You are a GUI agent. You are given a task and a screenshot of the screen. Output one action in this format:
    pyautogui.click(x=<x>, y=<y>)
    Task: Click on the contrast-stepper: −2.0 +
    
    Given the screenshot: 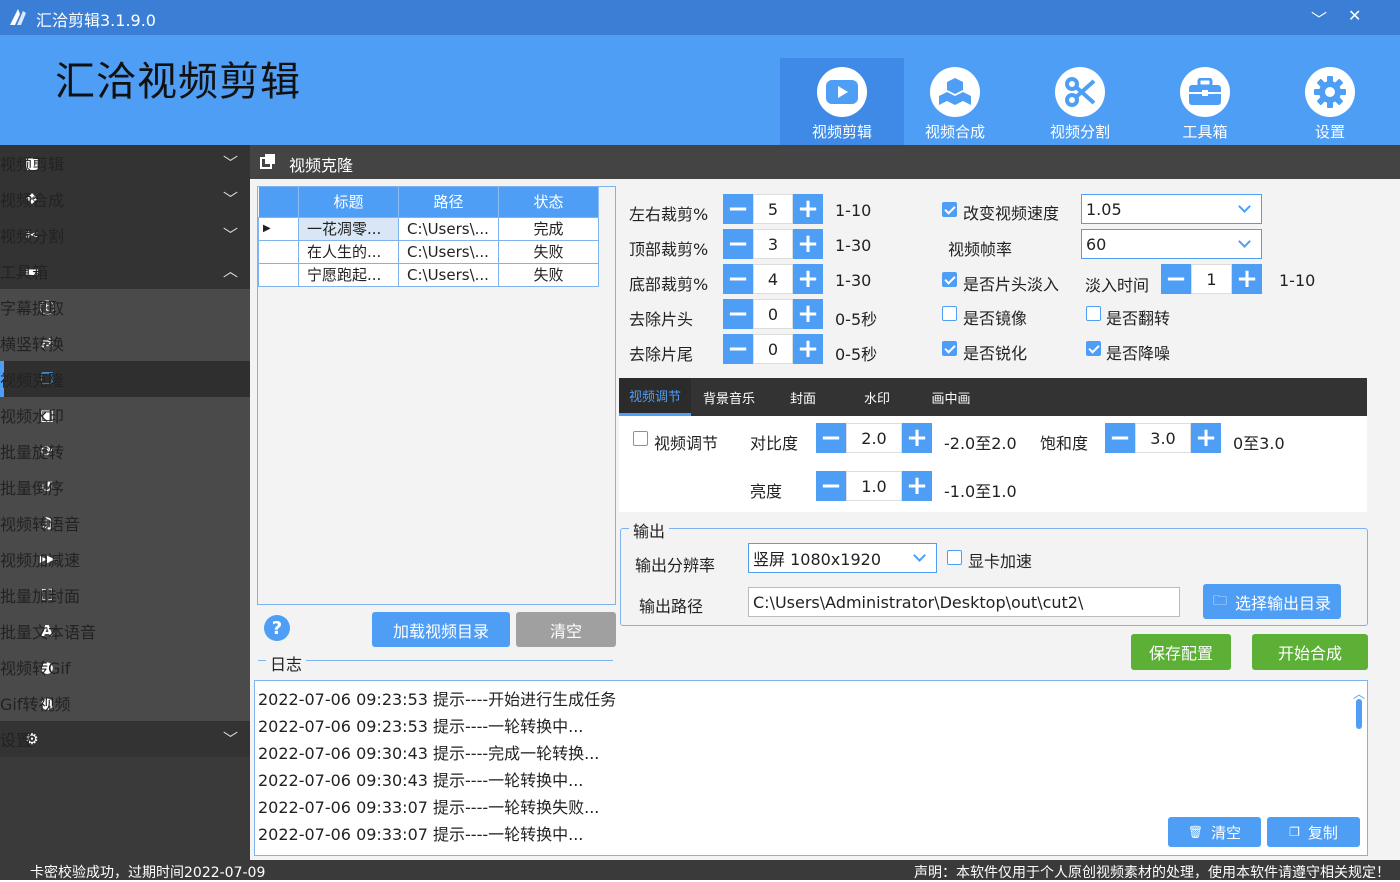 What is the action you would take?
    pyautogui.click(x=874, y=438)
    